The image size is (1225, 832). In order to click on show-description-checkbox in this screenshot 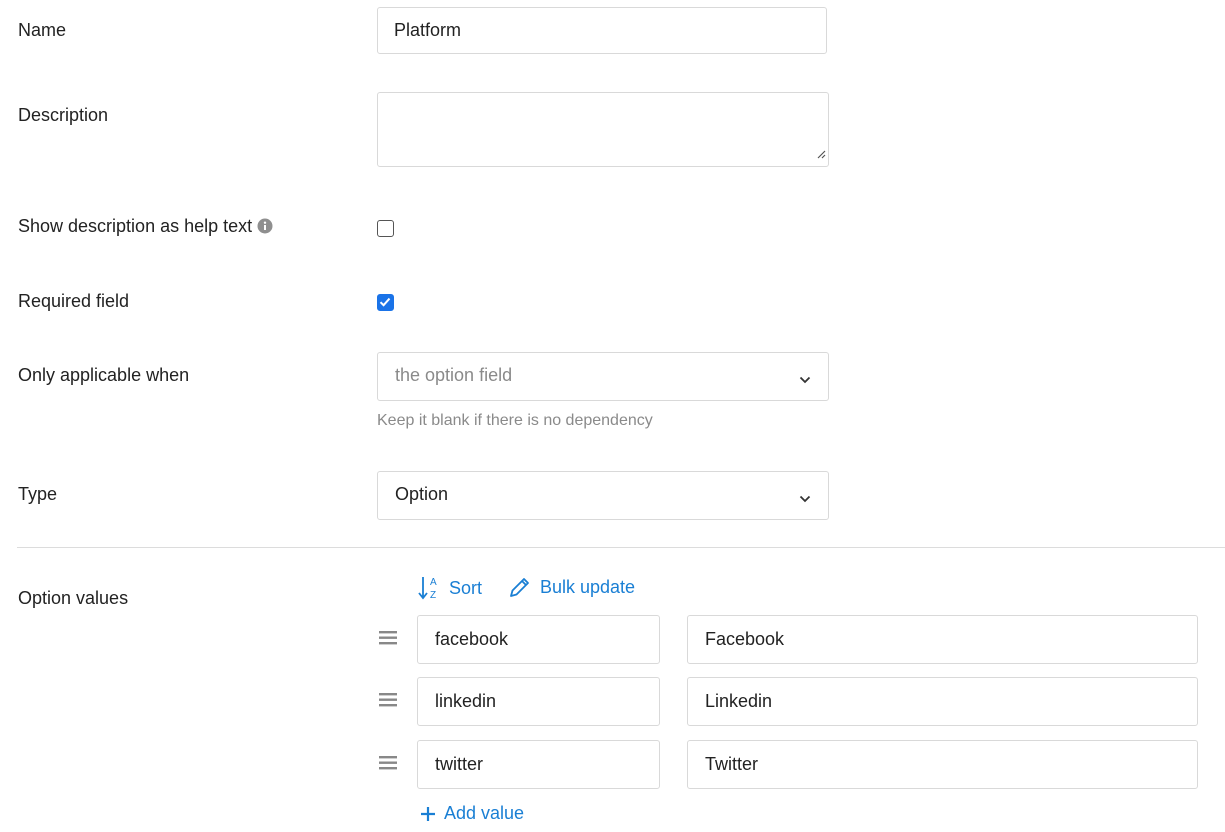, I will do `click(385, 228)`.